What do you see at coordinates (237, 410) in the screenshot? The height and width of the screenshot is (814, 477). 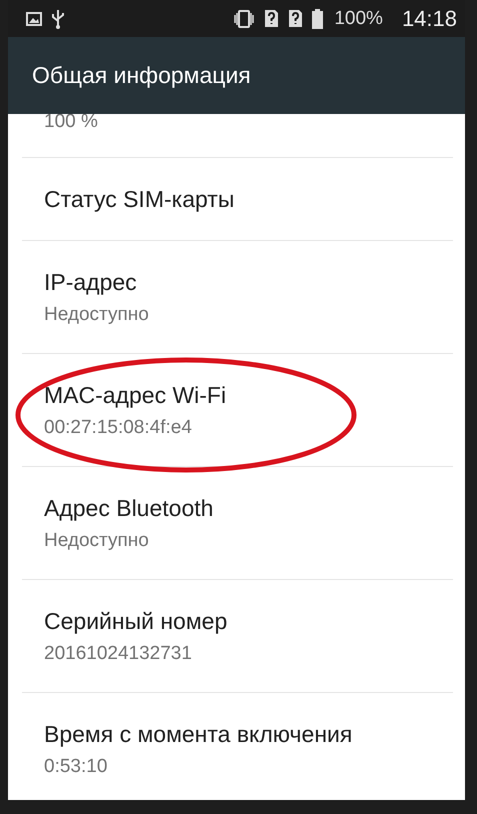 I see `settings-item: MAC-адрес Wi-Fi 00:27:15:08:4f:e4` at bounding box center [237, 410].